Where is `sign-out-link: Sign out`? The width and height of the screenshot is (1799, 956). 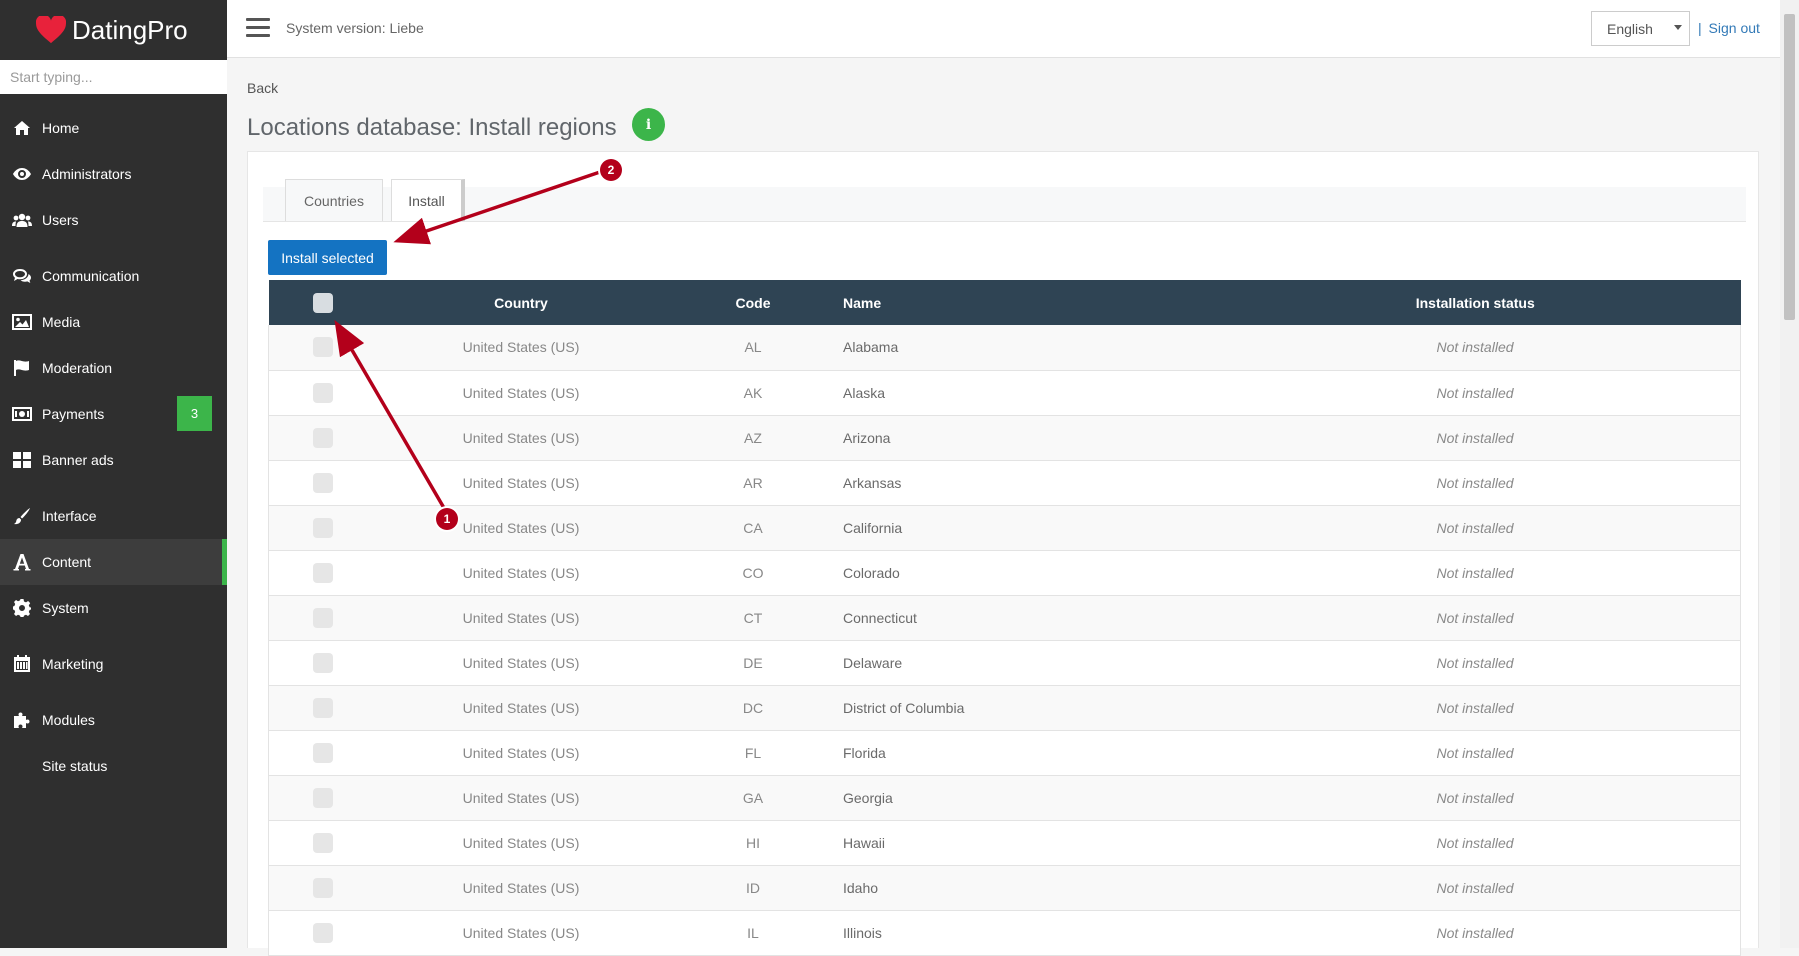
sign-out-link: Sign out is located at coordinates (1734, 28).